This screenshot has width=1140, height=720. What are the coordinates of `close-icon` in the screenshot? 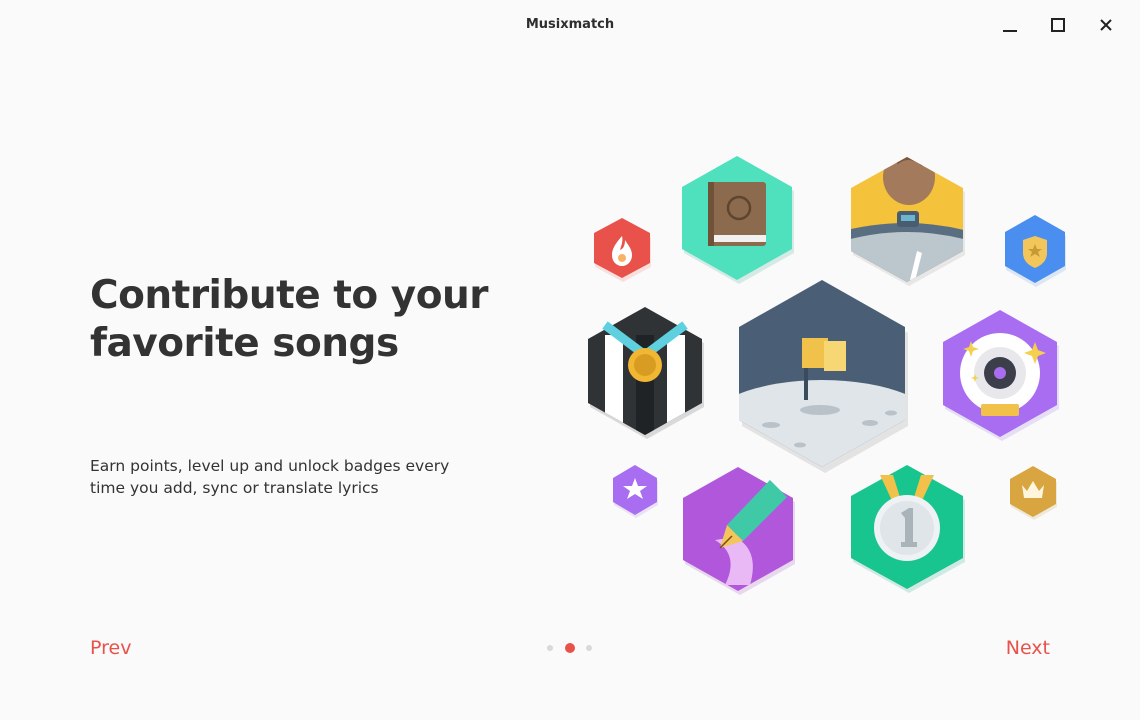 It's located at (1106, 25).